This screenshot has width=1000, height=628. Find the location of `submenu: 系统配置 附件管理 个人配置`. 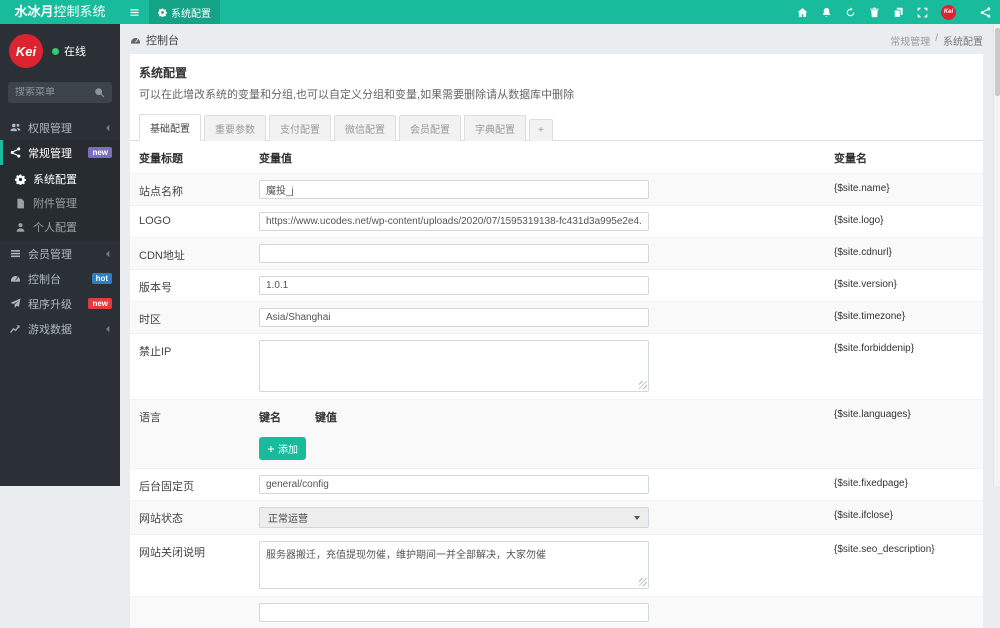

submenu: 系统配置 附件管理 个人配置 is located at coordinates (60, 203).